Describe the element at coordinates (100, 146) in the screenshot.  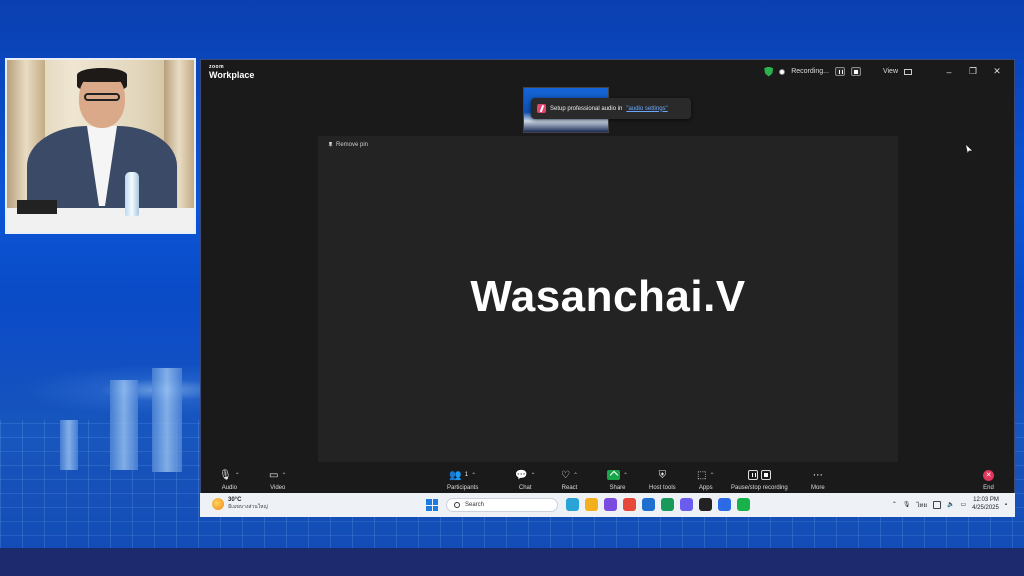
I see `camera-feed-inset` at that location.